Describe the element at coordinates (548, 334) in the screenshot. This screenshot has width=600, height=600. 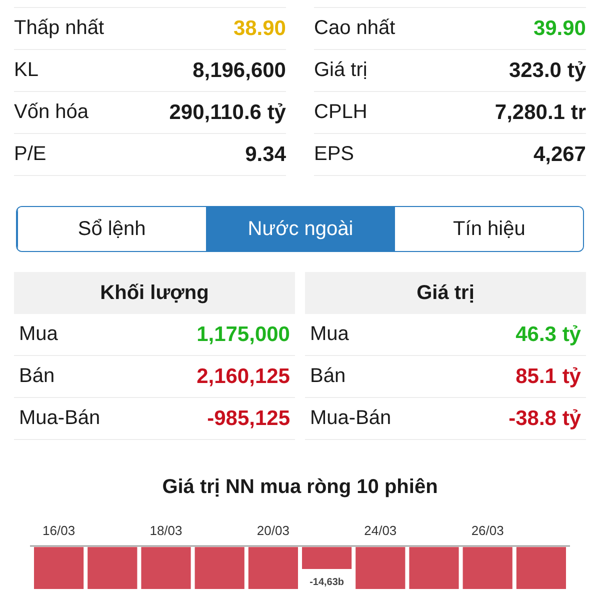
I see `row-value: 46.3 tỷ` at that location.